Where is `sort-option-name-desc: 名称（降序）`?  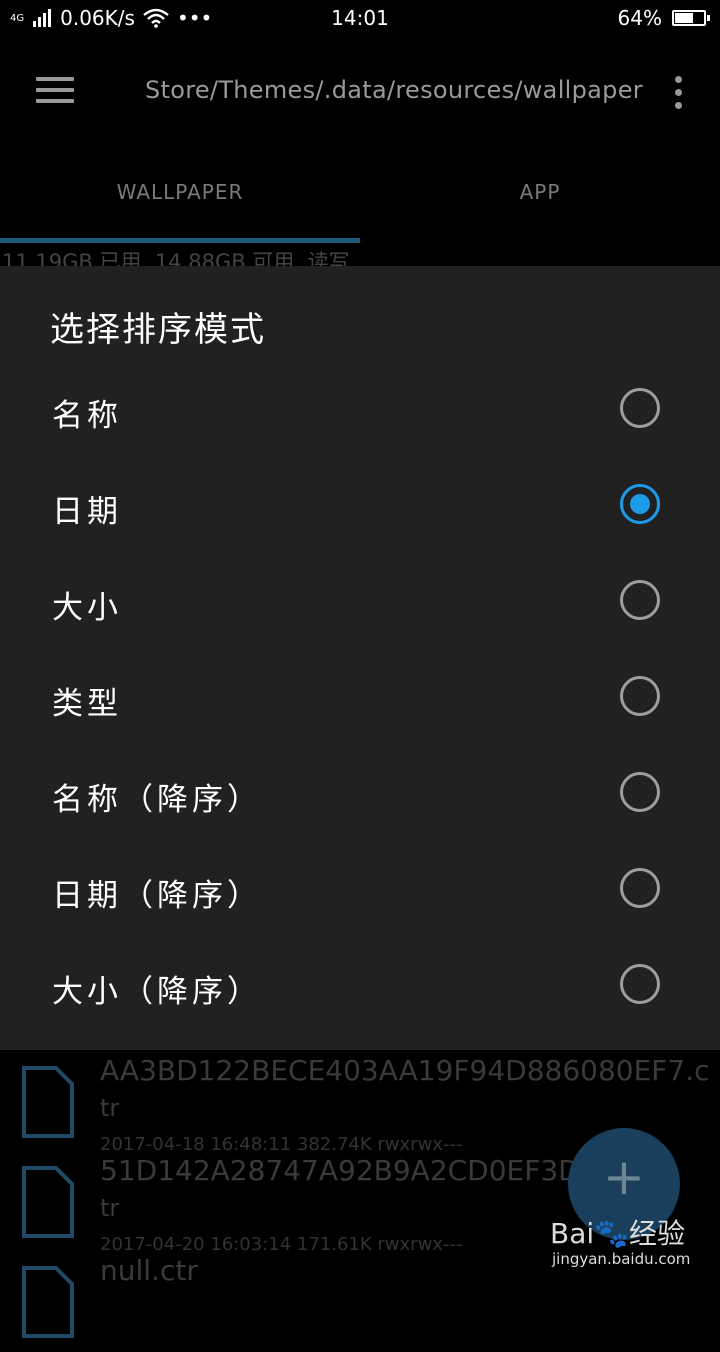 sort-option-name-desc: 名称（降序） is located at coordinates (360, 794).